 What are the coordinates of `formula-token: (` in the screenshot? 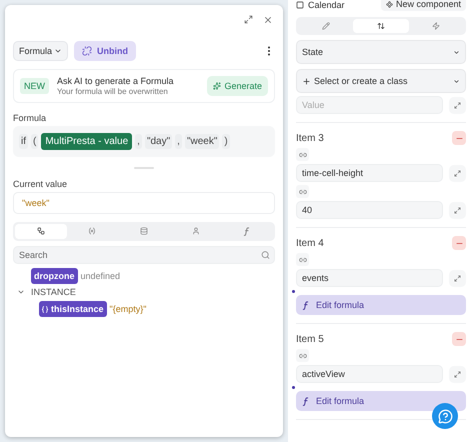 It's located at (34, 141).